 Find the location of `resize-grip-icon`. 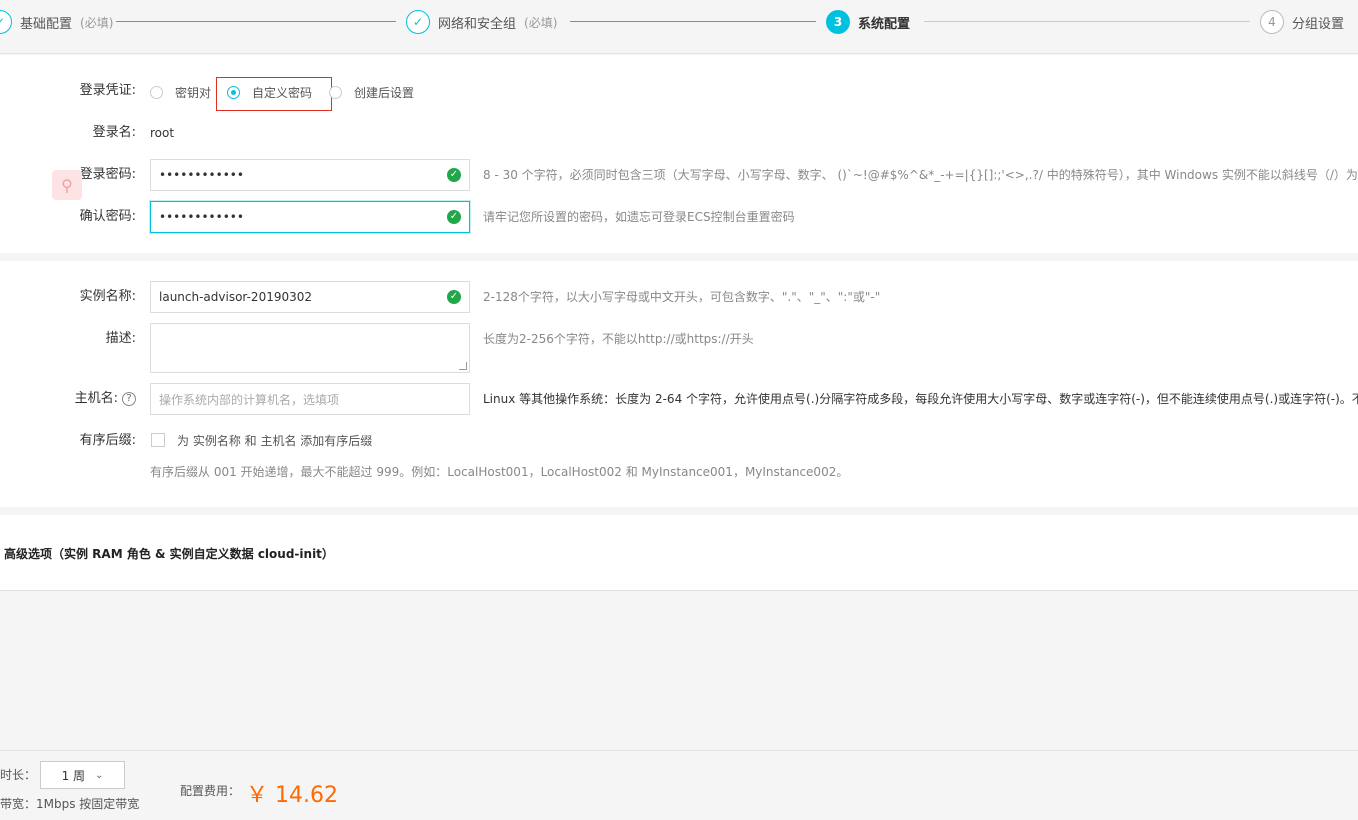

resize-grip-icon is located at coordinates (463, 366).